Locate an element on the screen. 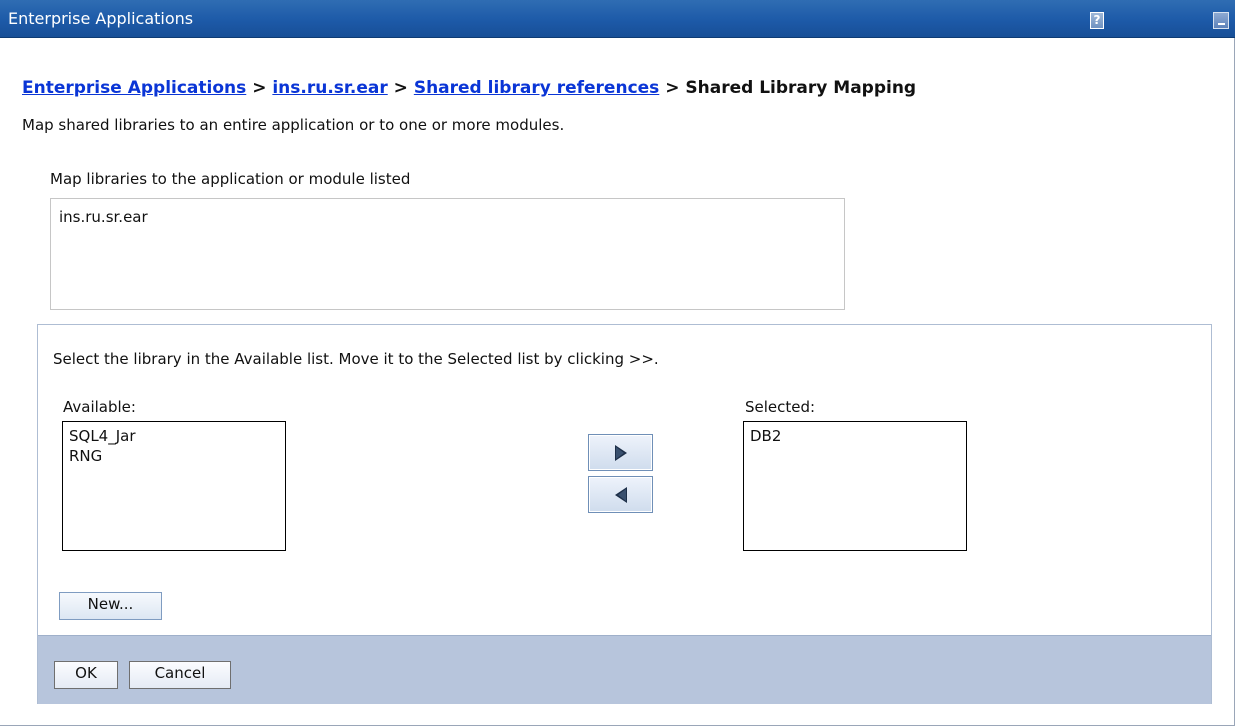  help-icon: ? is located at coordinates (1097, 20).